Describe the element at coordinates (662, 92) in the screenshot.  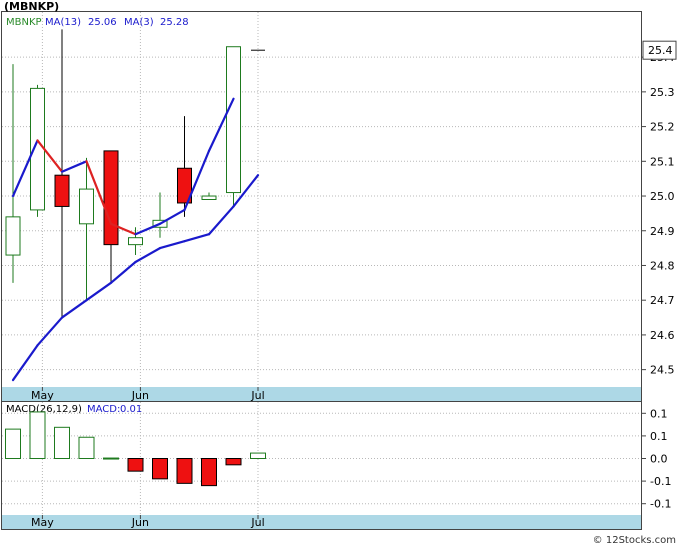
I see `price-y-tick-label: 25.3` at that location.